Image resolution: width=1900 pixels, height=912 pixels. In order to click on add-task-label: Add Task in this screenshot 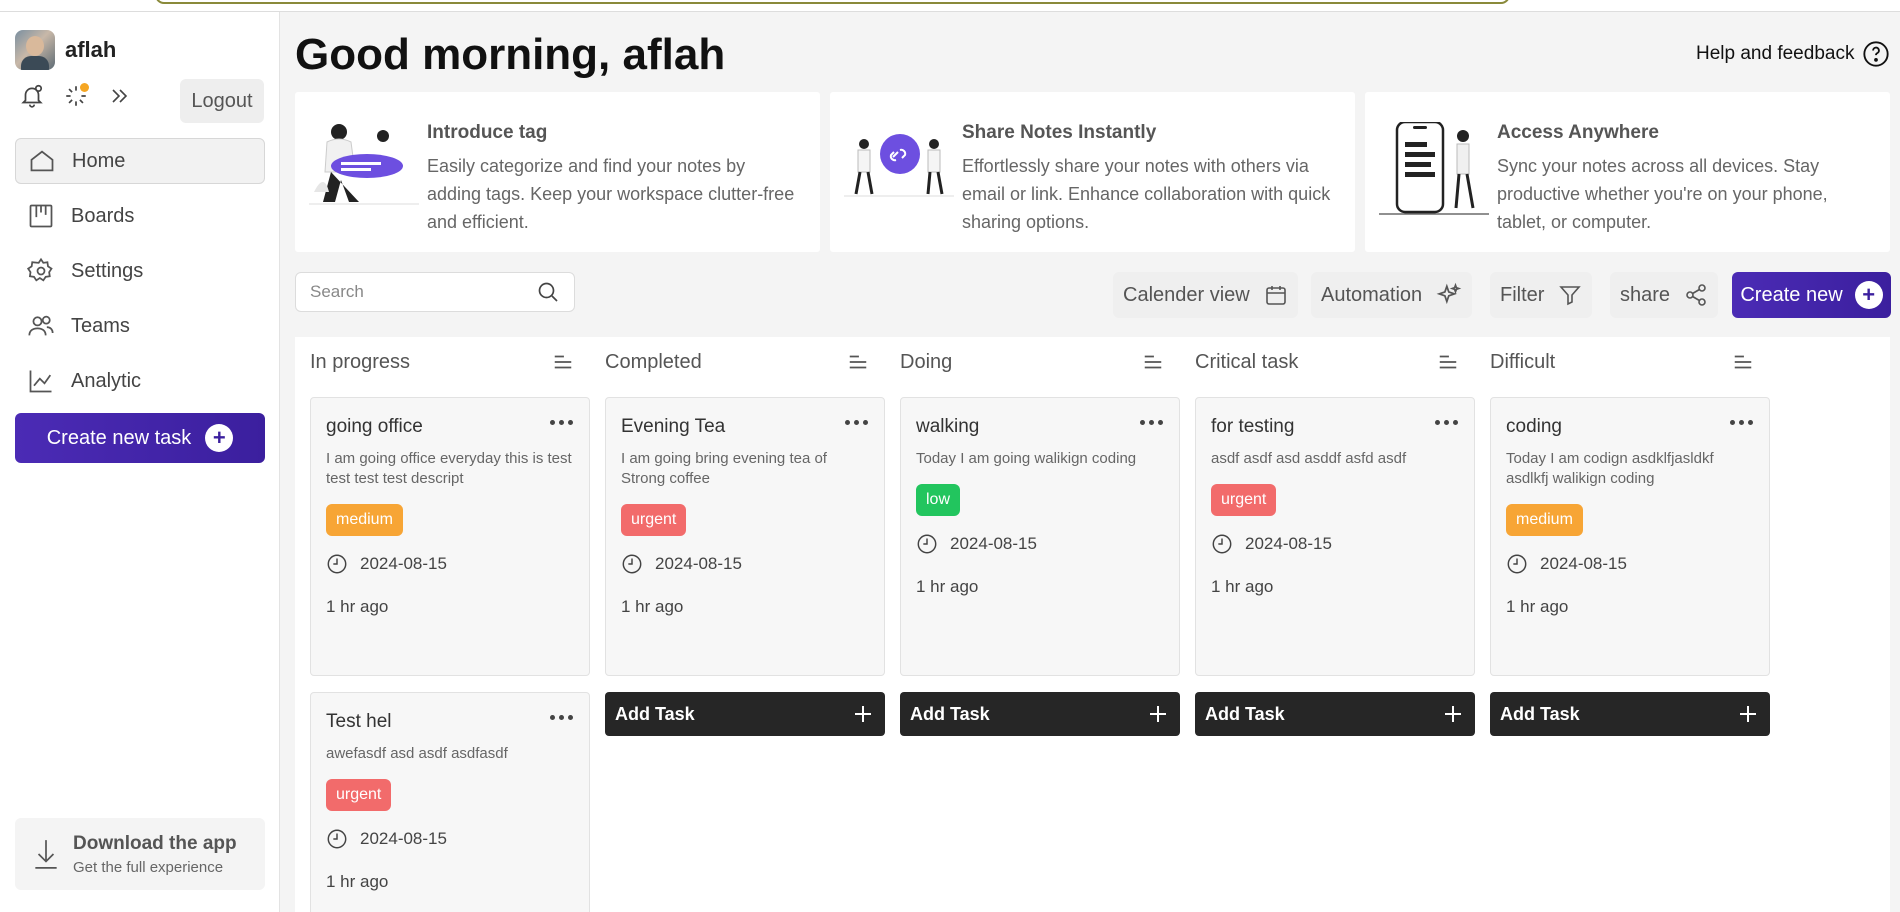, I will do `click(655, 713)`.